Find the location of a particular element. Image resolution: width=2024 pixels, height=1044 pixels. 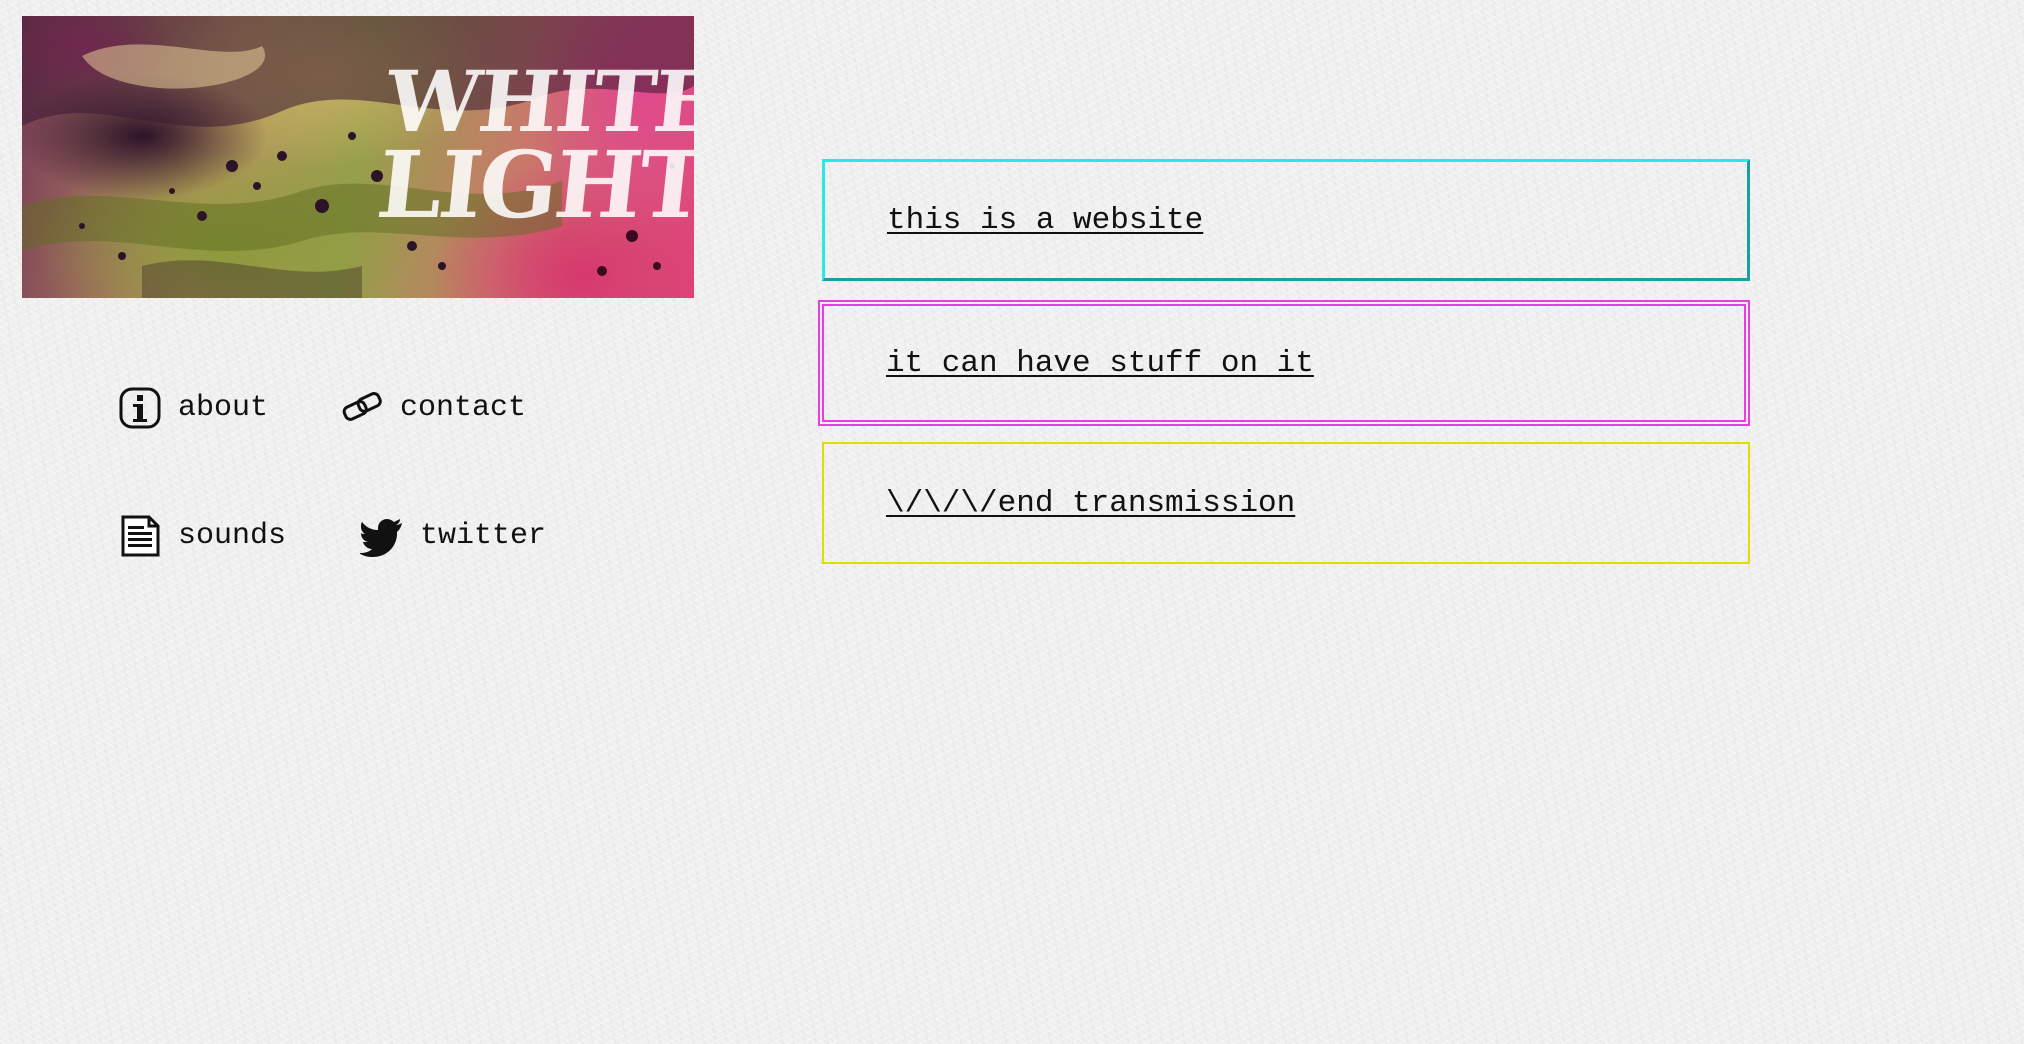

chain-link-icon is located at coordinates (362, 408).